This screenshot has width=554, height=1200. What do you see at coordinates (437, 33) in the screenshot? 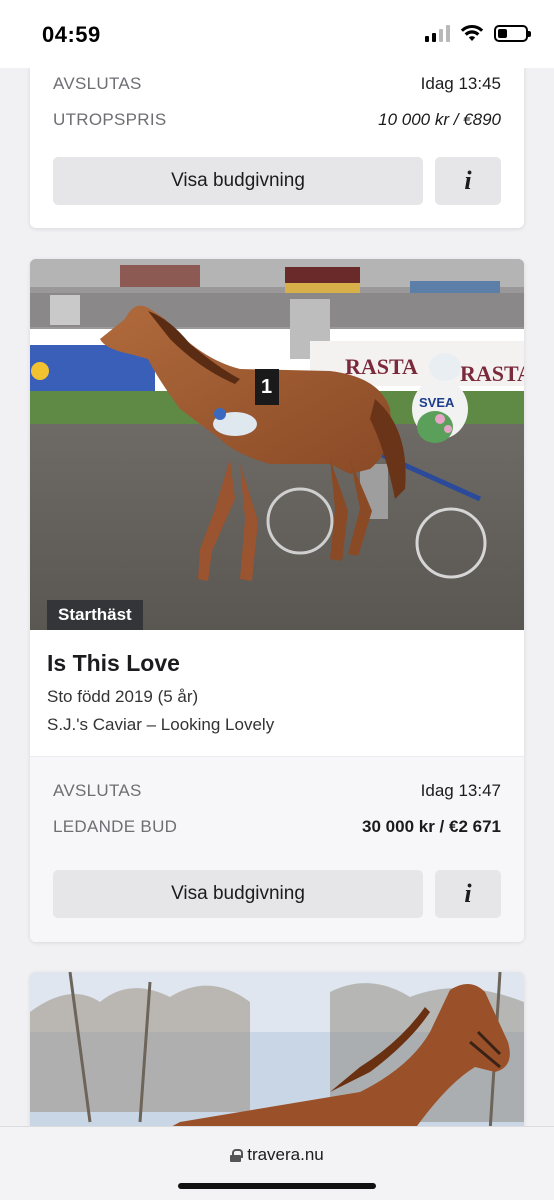
I see `cellular-signal-icon` at bounding box center [437, 33].